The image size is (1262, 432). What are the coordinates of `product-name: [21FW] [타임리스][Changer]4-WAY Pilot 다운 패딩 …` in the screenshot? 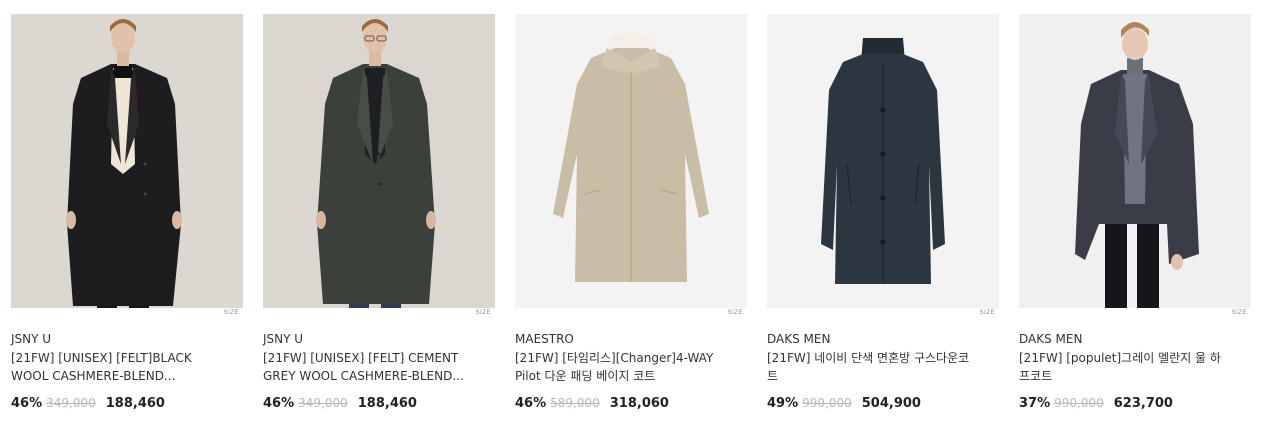 It's located at (617, 367).